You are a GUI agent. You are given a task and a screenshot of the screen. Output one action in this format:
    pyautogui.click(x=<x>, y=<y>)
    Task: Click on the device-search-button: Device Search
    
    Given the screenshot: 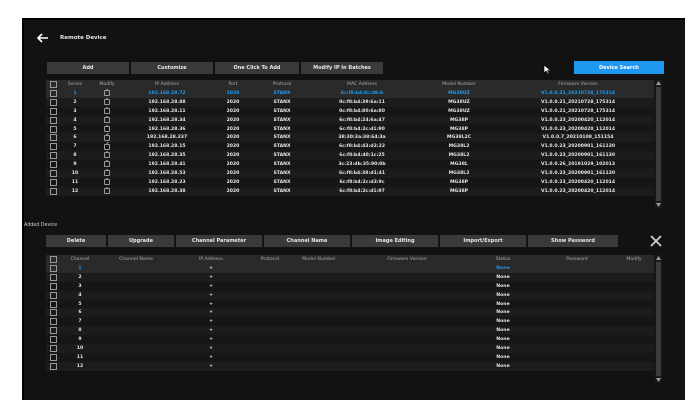 What is the action you would take?
    pyautogui.click(x=619, y=67)
    